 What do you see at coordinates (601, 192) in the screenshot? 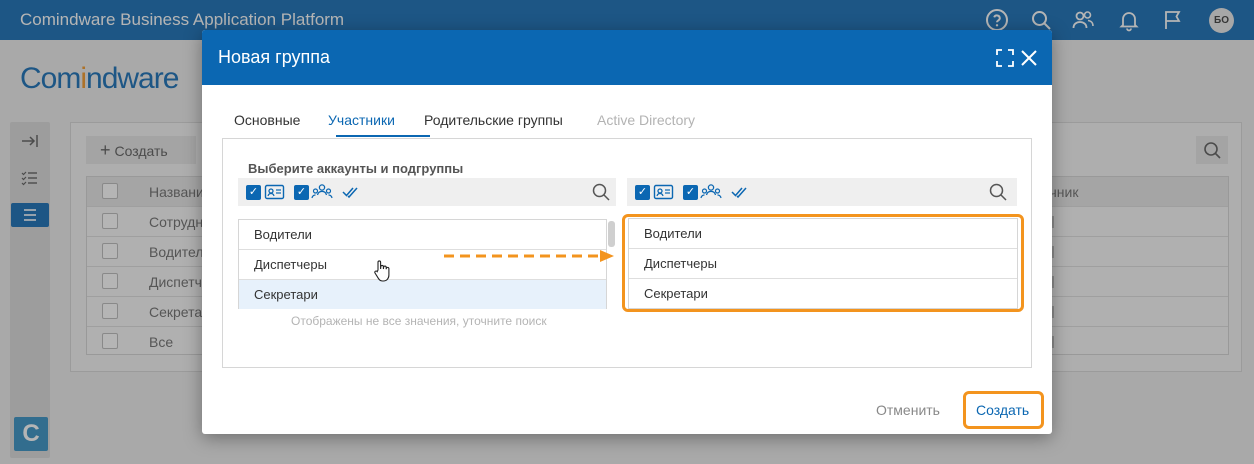
I see `available-search-icon` at bounding box center [601, 192].